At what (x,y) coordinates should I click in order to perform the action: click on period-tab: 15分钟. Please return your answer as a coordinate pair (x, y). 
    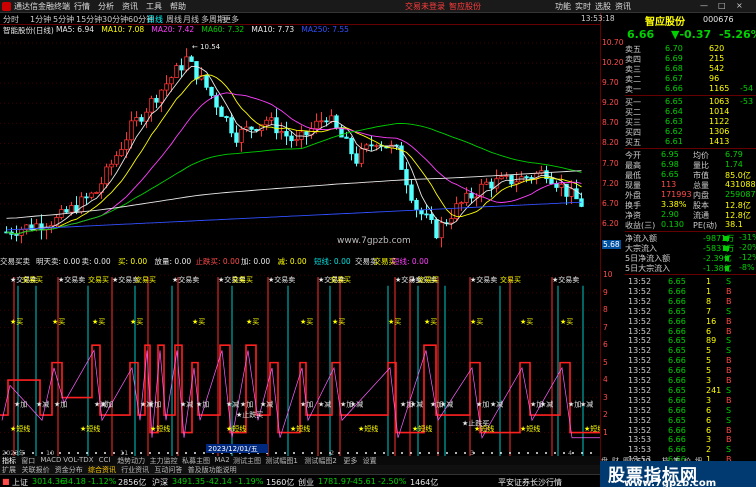
    Looking at the image, I should click on (89, 19).